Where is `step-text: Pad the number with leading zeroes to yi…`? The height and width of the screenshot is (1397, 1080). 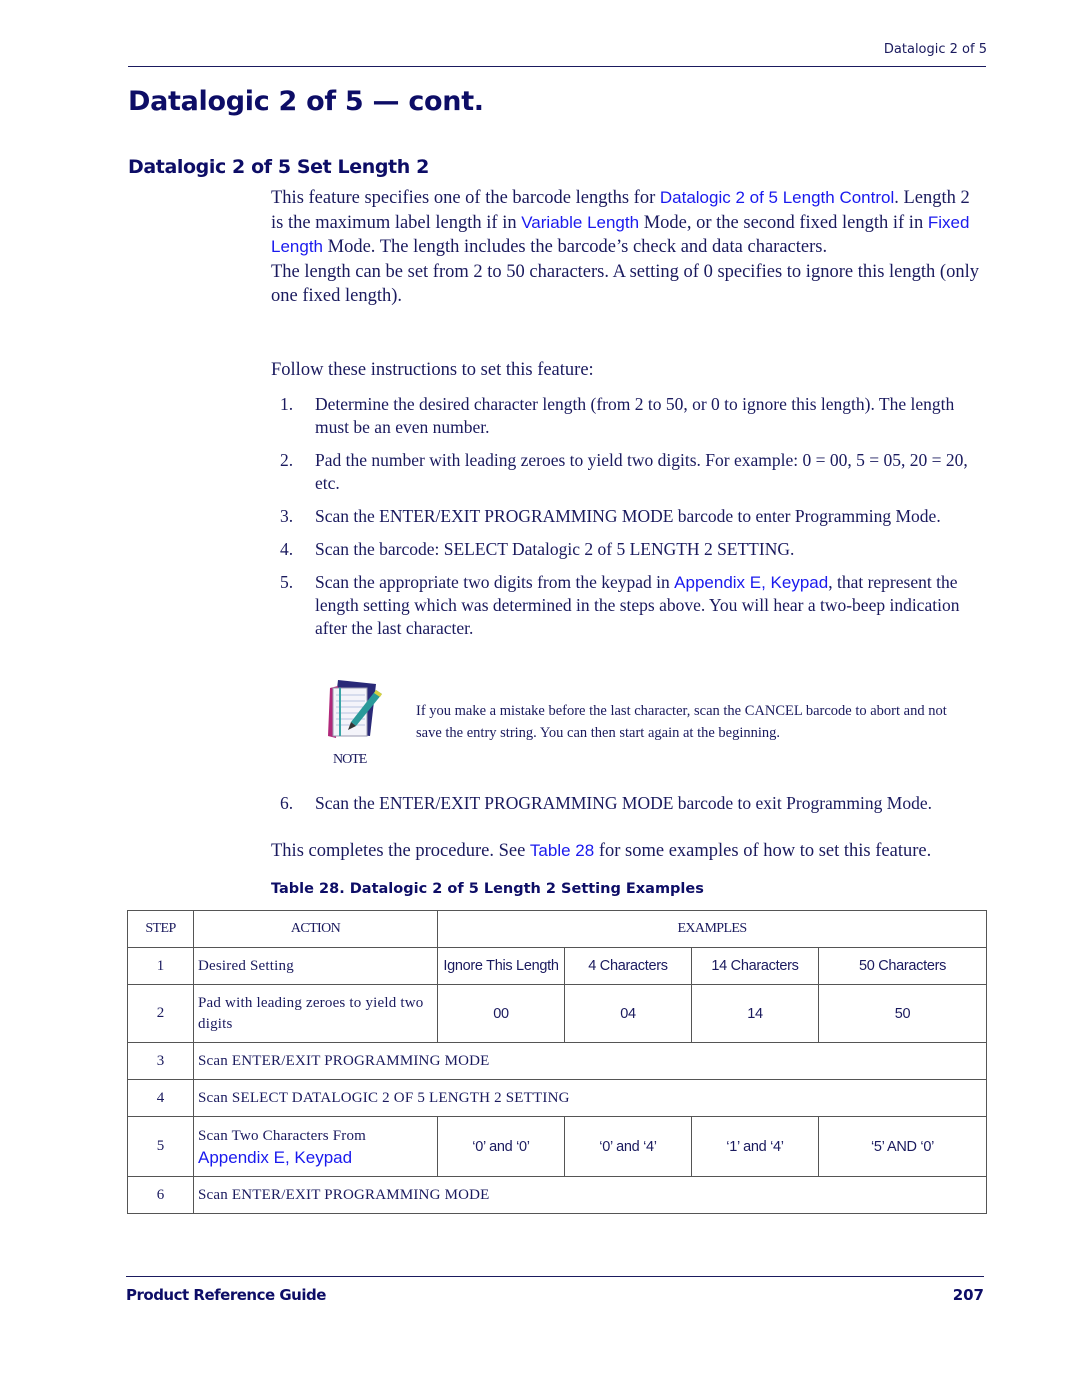
step-text: Pad the number with leading zeroes to yi… is located at coordinates (641, 471).